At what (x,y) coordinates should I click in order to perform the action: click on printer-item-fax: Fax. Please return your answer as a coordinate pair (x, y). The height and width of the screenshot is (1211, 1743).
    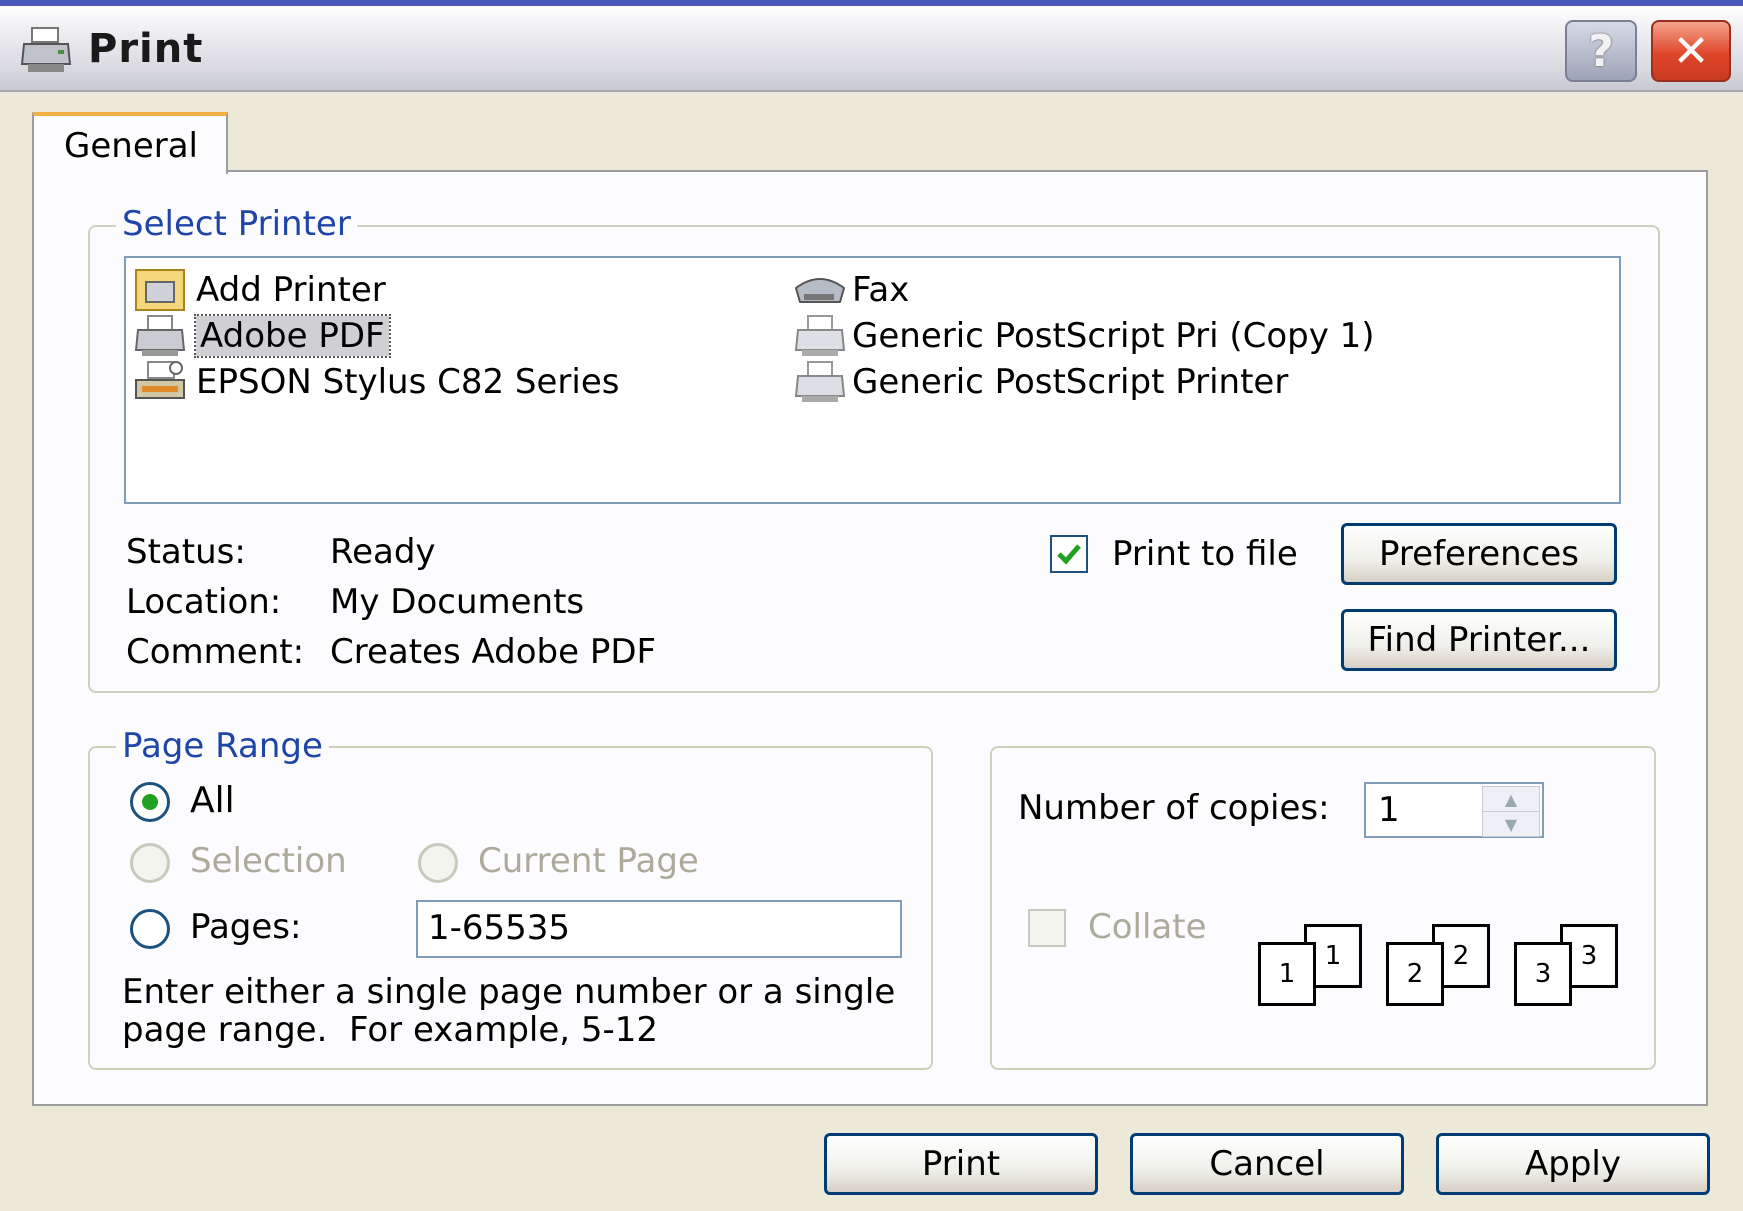
    Looking at the image, I should click on (851, 290).